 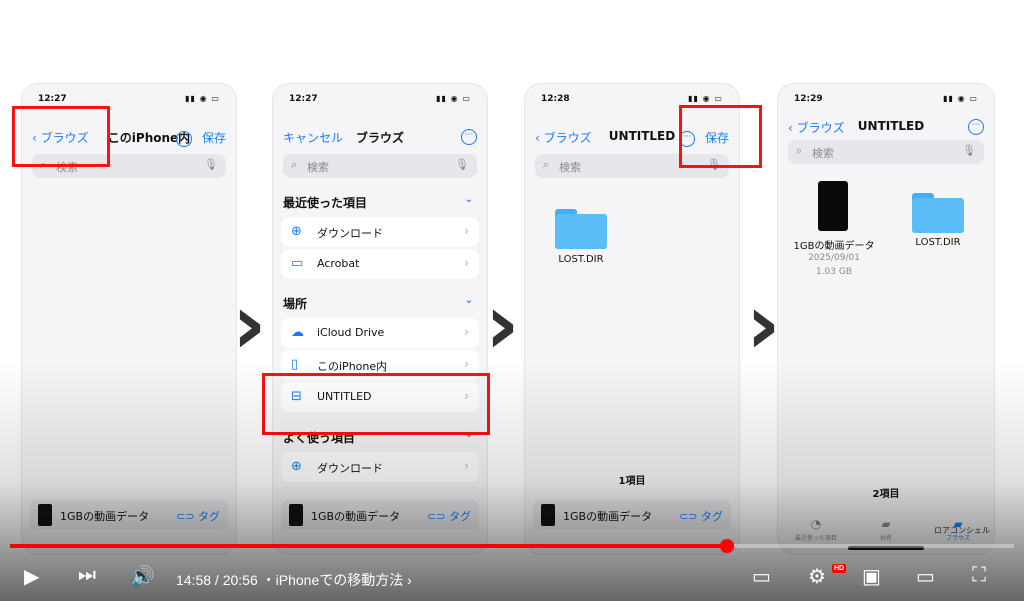 What do you see at coordinates (352, 366) in the screenshot?
I see `list-item-label: このiPhone内` at bounding box center [352, 366].